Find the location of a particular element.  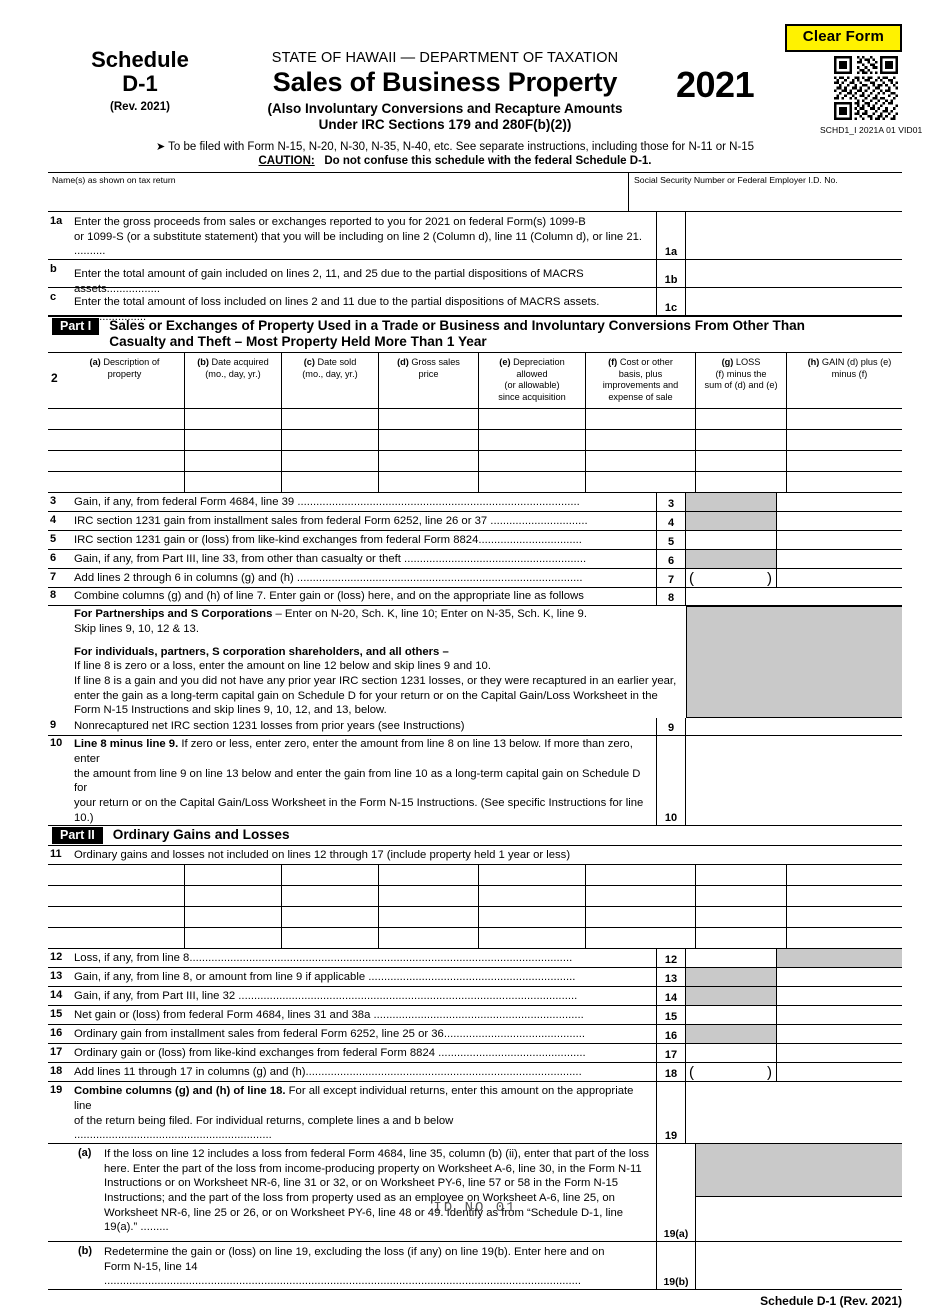

column-f-line-1: Cost or other is located at coordinates (646, 362).